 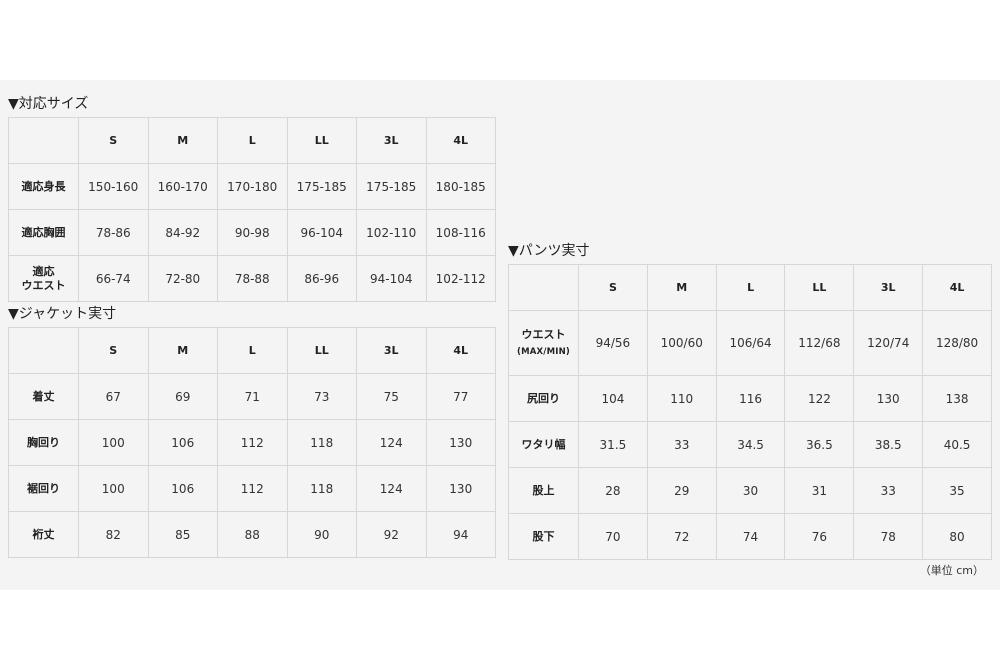 What do you see at coordinates (43, 488) in the screenshot?
I see `row-label: 裾回り` at bounding box center [43, 488].